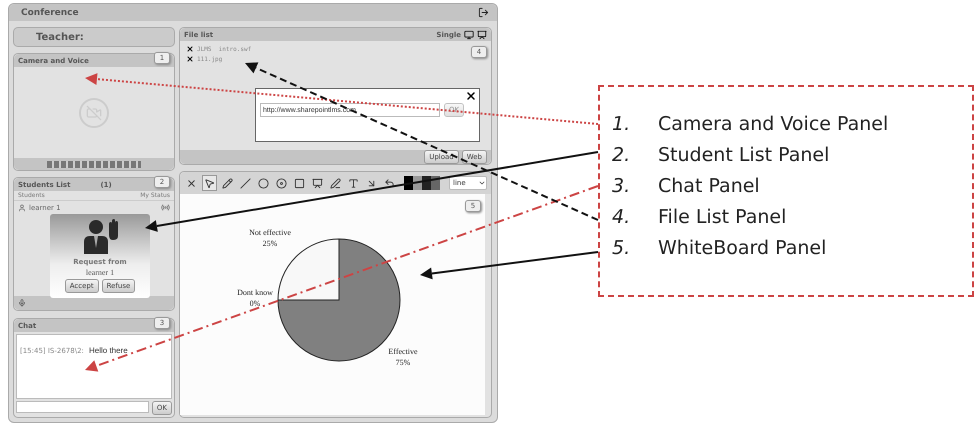  Describe the element at coordinates (255, 298) in the screenshot. I see `pie-label: Dont know 0%` at that location.